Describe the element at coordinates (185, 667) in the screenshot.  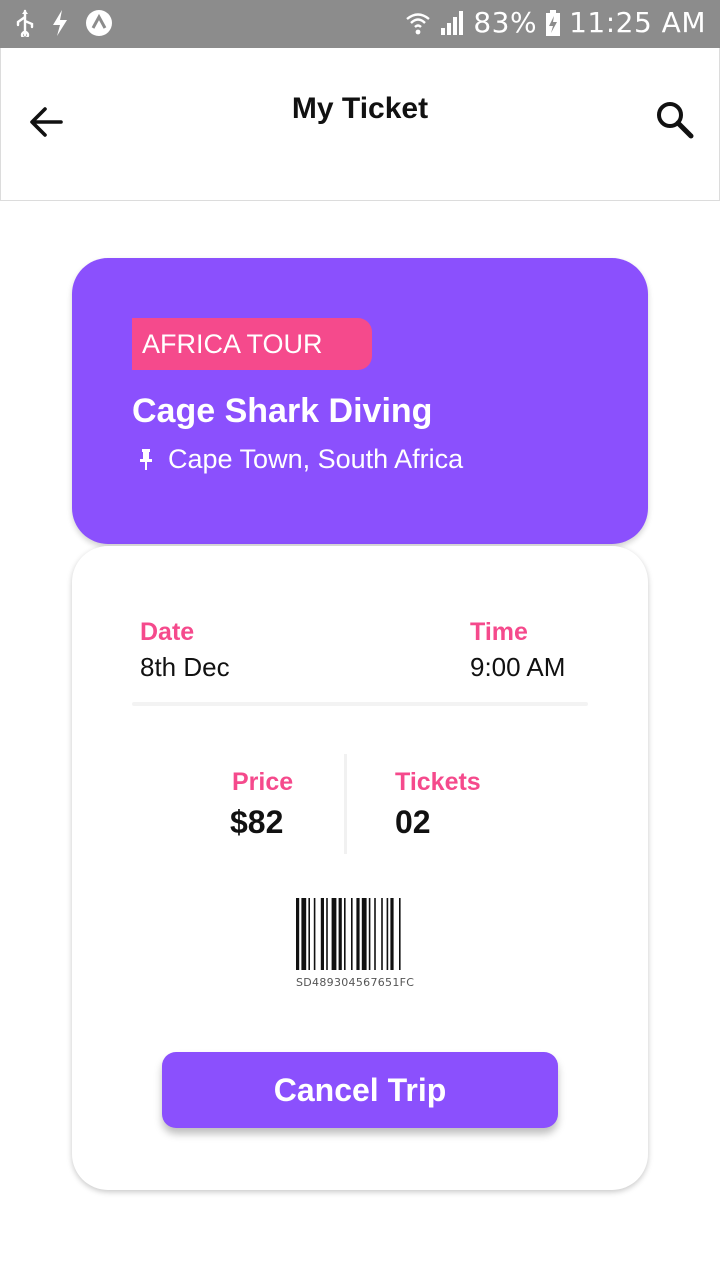
I see `date-value: 8th Dec` at that location.